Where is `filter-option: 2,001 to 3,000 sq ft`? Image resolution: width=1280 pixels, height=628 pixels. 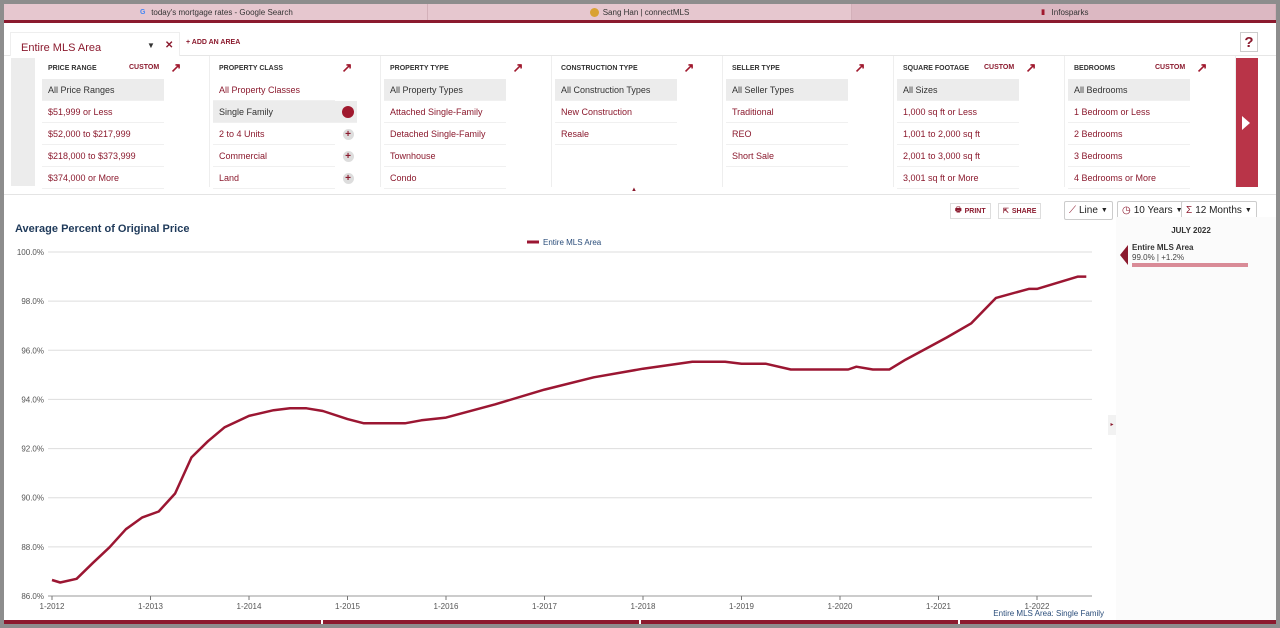
filter-option: 2,001 to 3,000 sq ft is located at coordinates (958, 156).